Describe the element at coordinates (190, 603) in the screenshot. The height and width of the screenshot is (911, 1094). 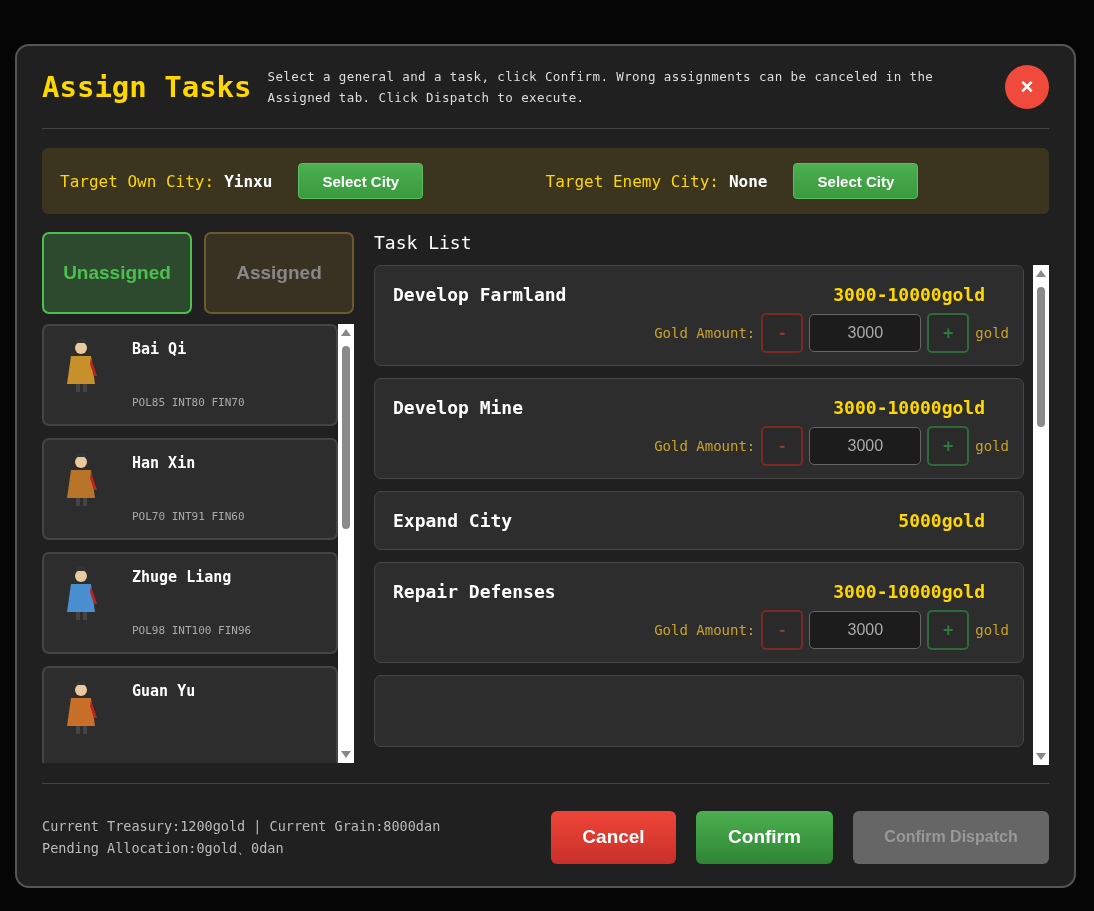
I see `general-card: Zhuge Liang POL98 INT100 FIN96` at that location.